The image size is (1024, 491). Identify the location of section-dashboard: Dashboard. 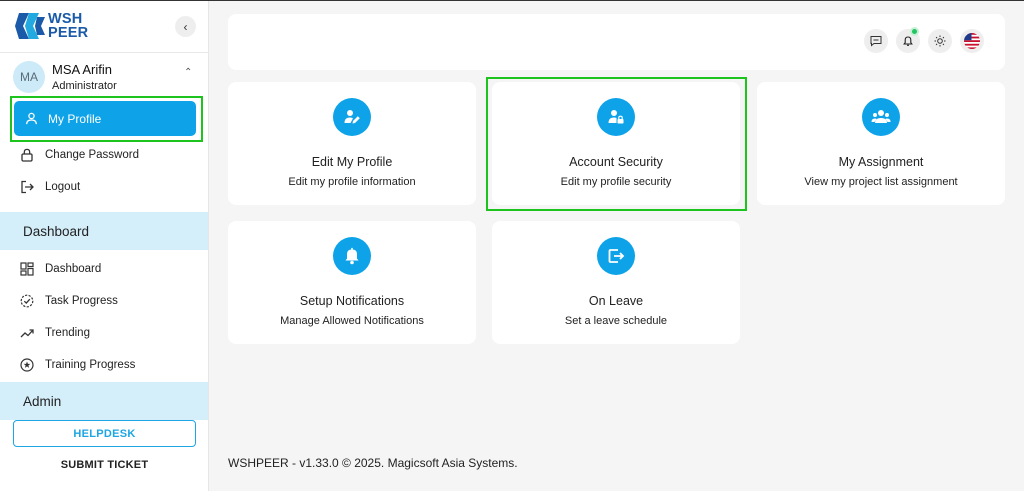
(104, 231).